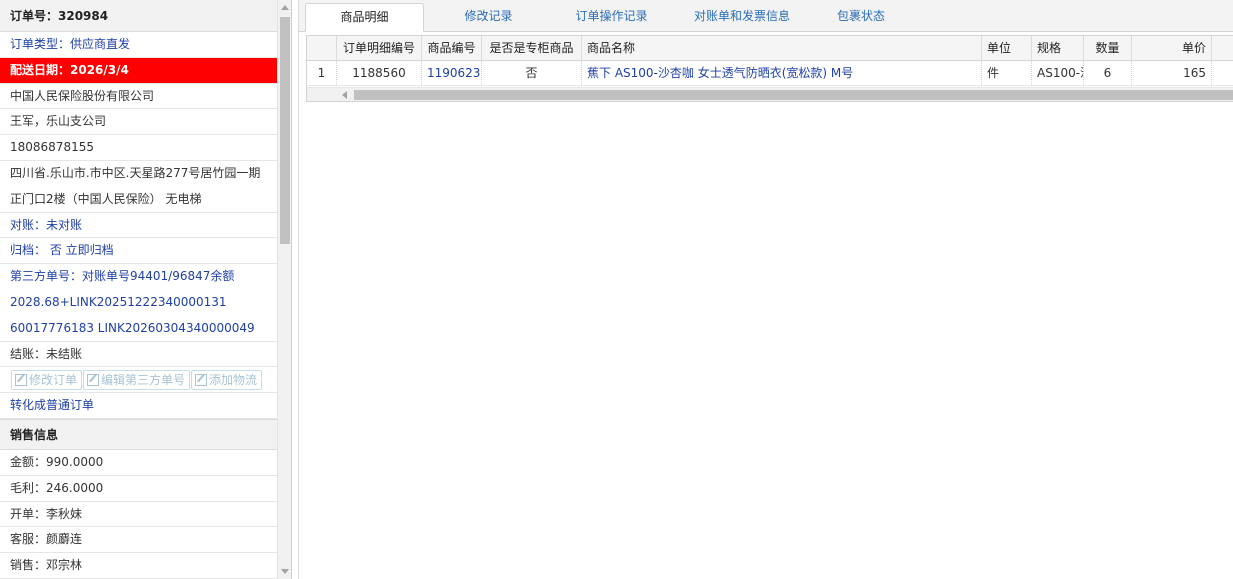 This screenshot has width=1233, height=579. Describe the element at coordinates (322, 73) in the screenshot. I see `cell-rownum: 1` at that location.